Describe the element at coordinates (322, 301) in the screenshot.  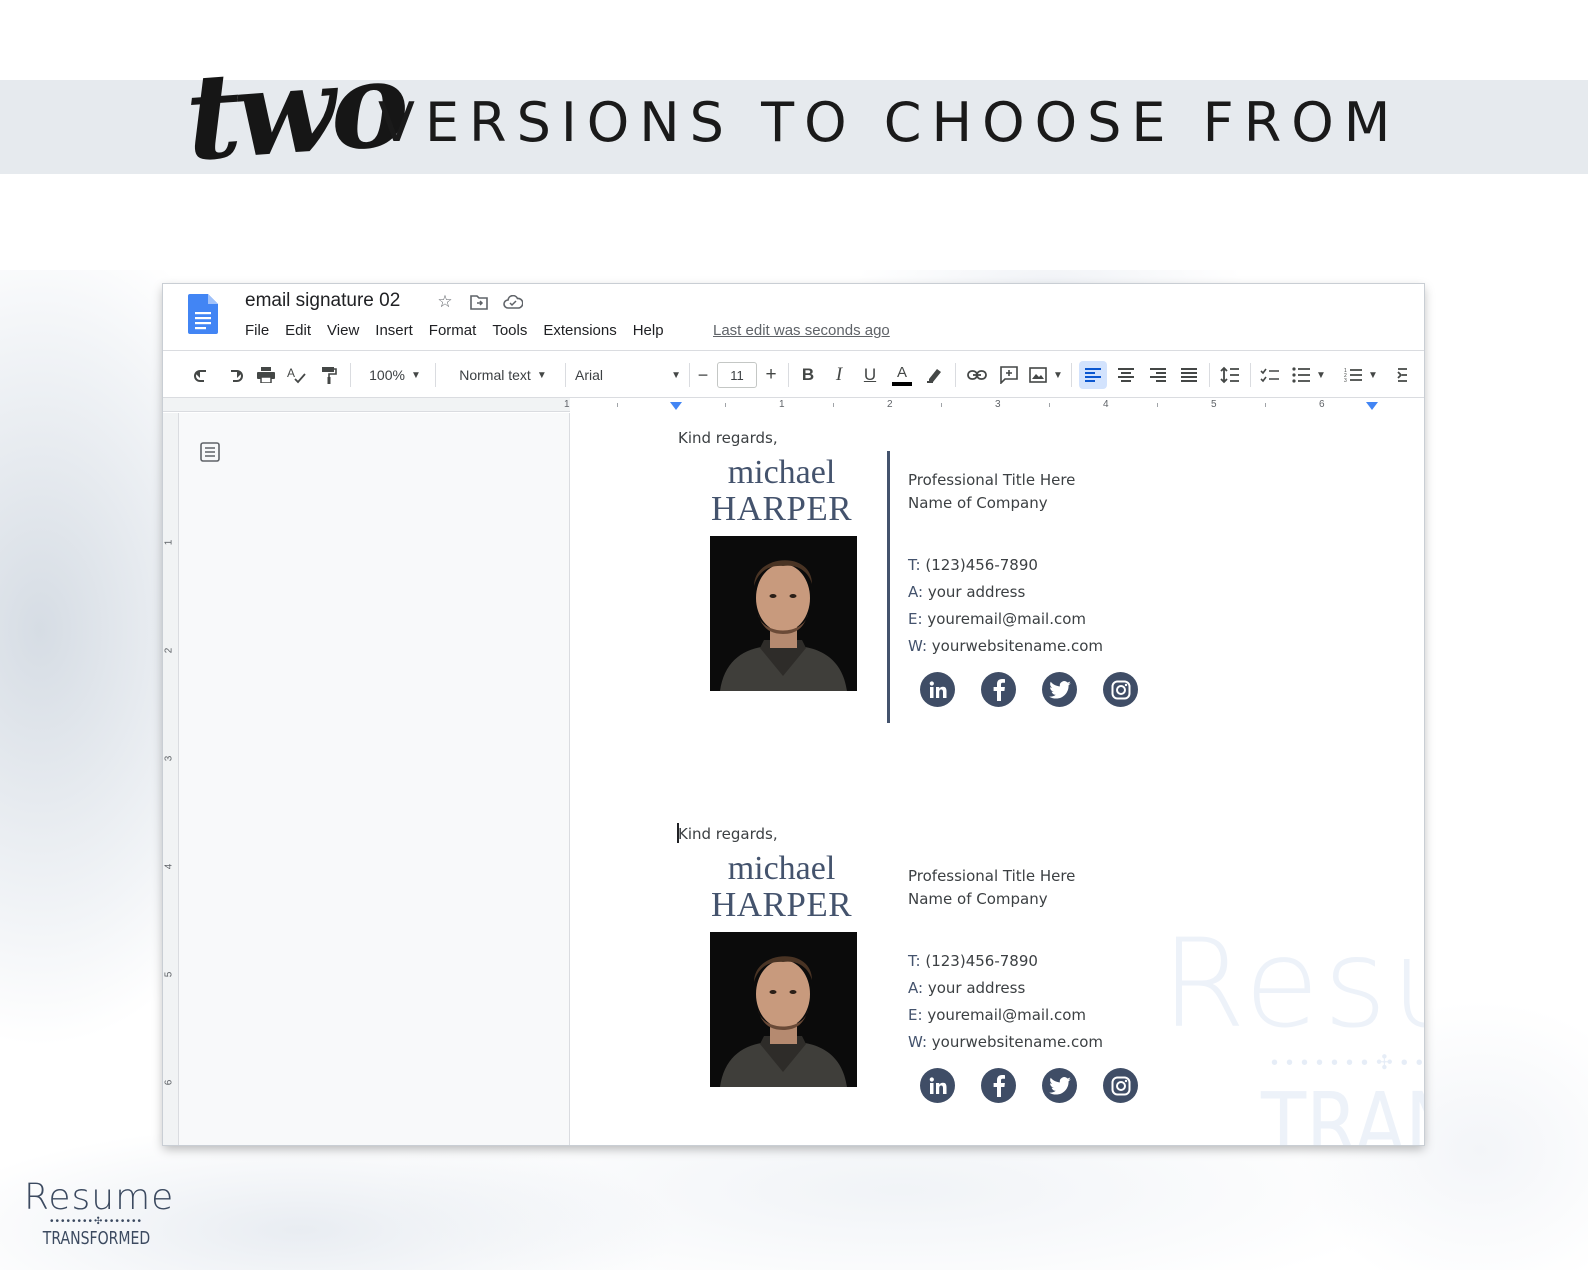
I see `document-title: email signature 02` at that location.